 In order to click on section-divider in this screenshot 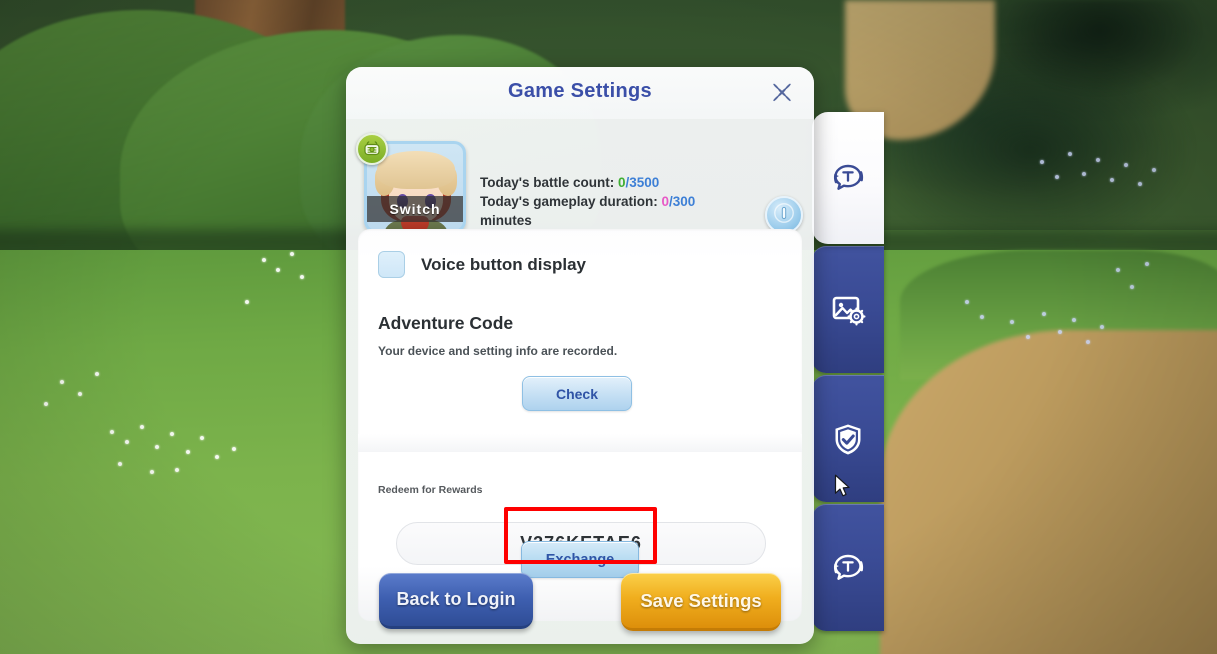, I will do `click(580, 443)`.